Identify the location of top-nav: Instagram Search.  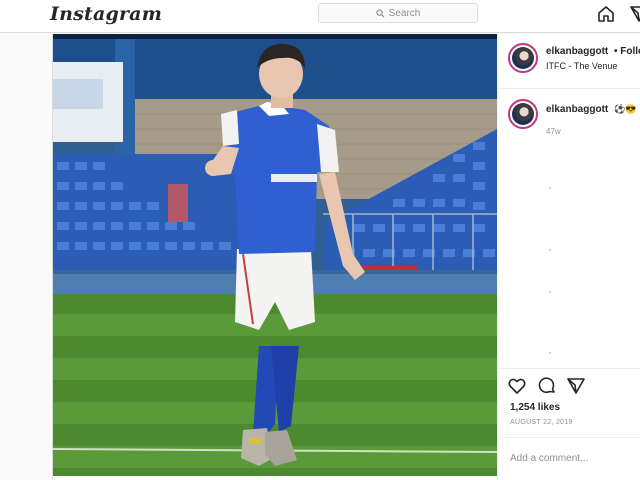
(320, 16).